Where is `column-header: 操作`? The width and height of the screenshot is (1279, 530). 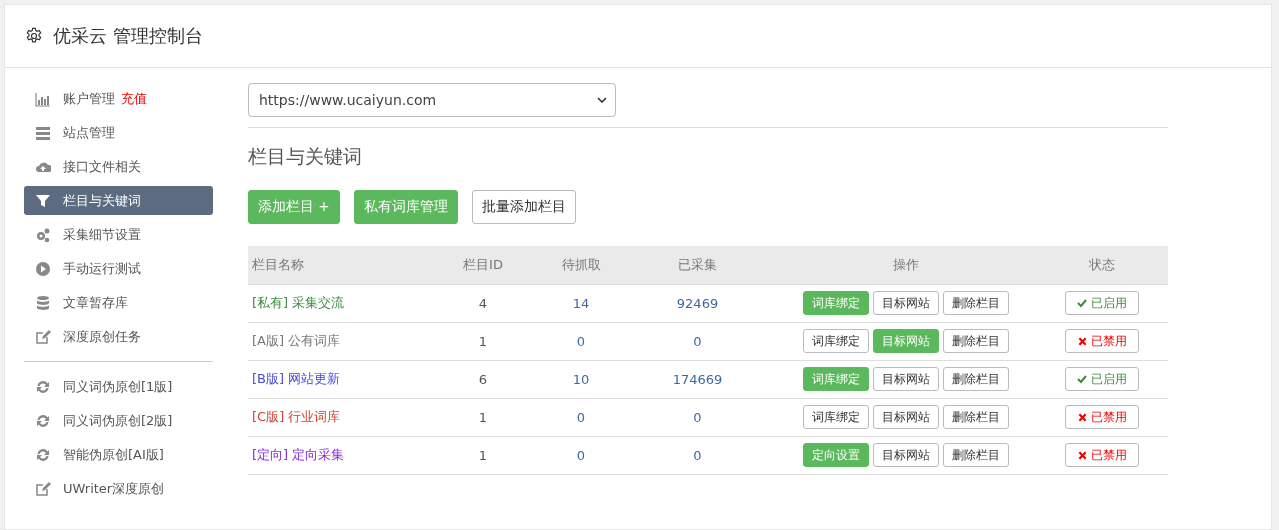 column-header: 操作 is located at coordinates (906, 265).